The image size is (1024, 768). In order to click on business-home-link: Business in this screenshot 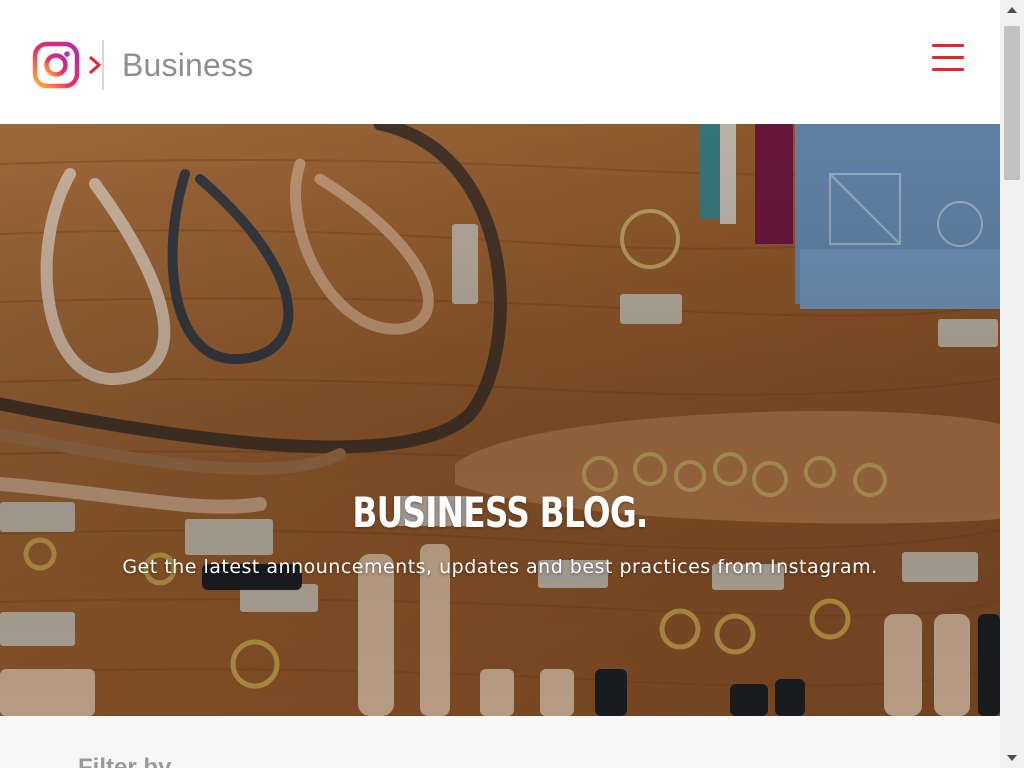, I will do `click(142, 65)`.